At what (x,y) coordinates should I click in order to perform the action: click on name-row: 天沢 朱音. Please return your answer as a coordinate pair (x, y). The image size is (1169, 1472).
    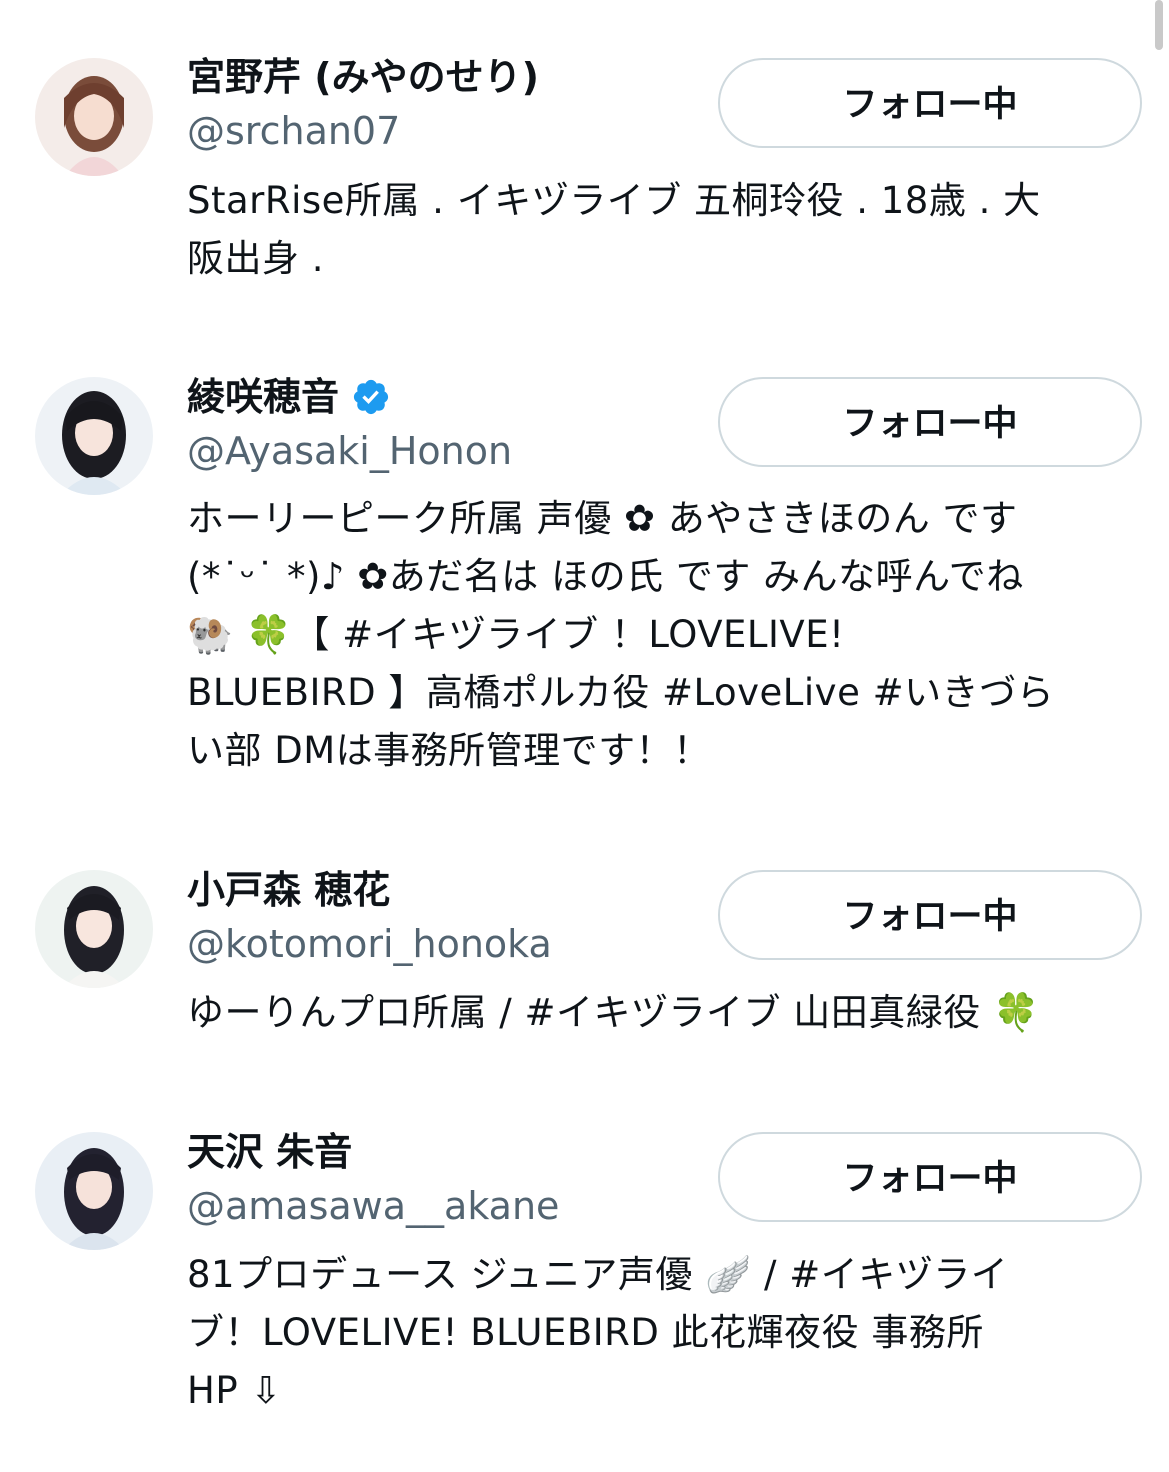
    Looking at the image, I should click on (269, 1152).